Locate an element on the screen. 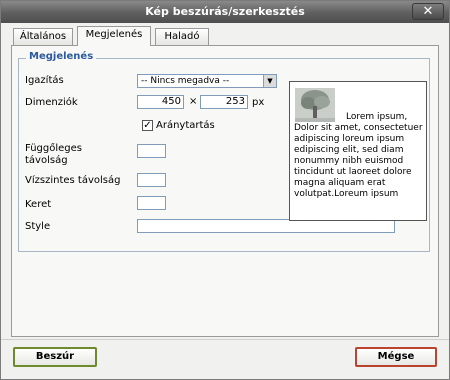 Image resolution: width=450 pixels, height=380 pixels. title-bar: Kép beszúrás/szerkesztés ✕ is located at coordinates (225, 12).